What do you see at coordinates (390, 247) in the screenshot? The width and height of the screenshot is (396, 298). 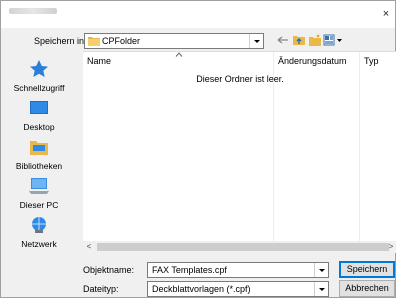 I see `scroll-right-icon: >` at bounding box center [390, 247].